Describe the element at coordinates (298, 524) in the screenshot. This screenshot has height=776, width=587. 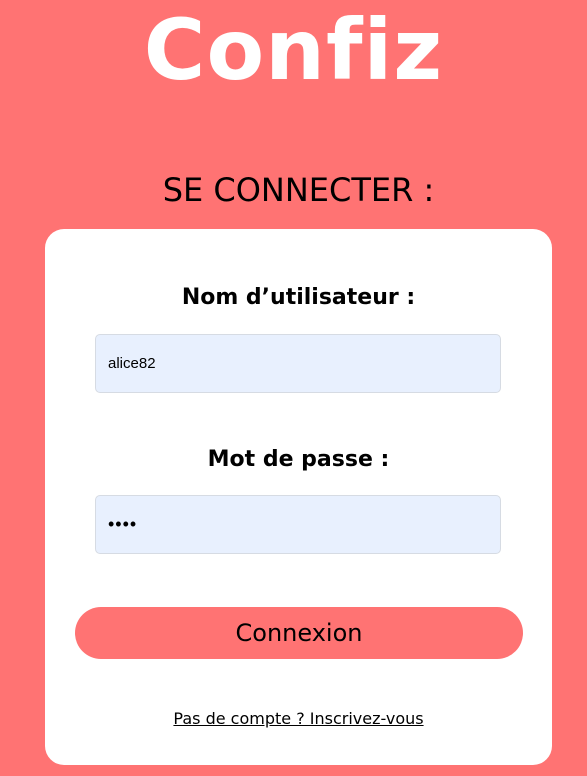
I see `password-input` at that location.